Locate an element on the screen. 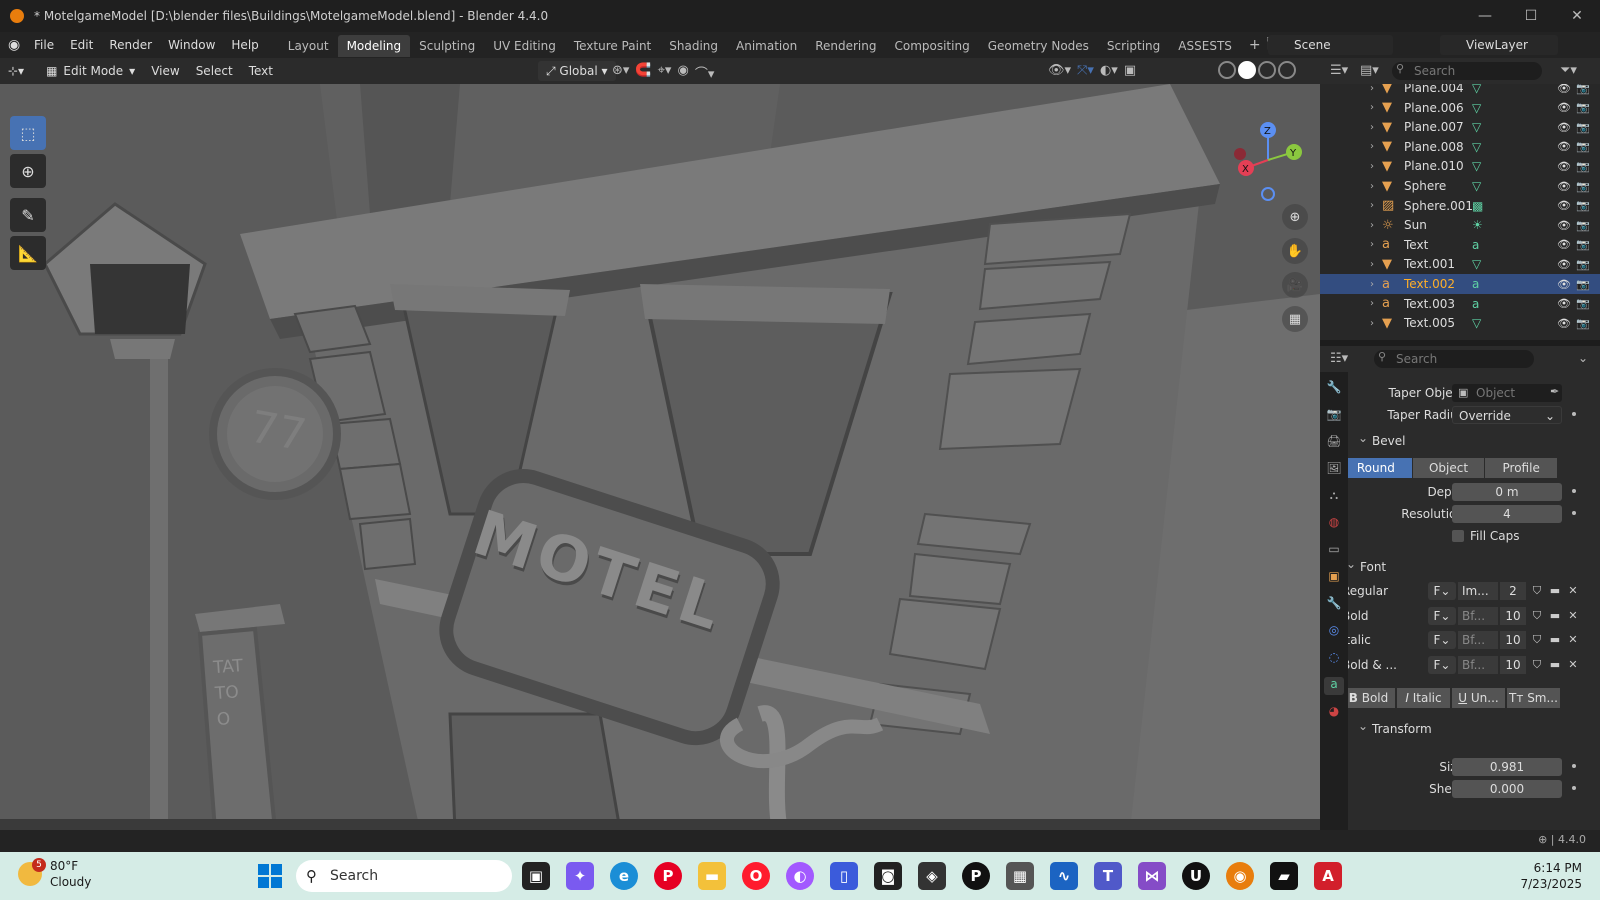 Image resolution: width=1600 pixels, height=900 pixels. transform-panel-header: Transform is located at coordinates (1474, 727).